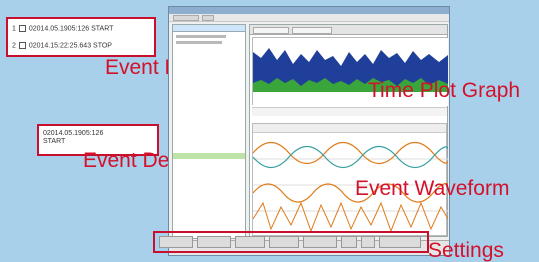 This screenshot has width=539, height=262. What do you see at coordinates (54, 141) in the screenshot?
I see `event-details-line2: START` at bounding box center [54, 141].